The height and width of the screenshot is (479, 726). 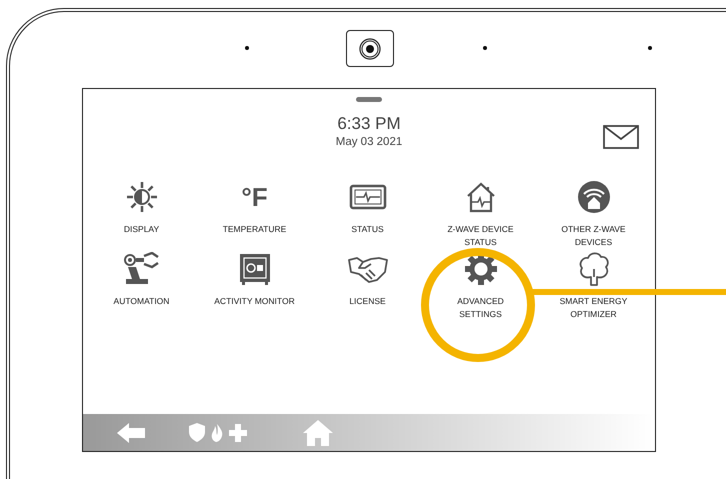 What do you see at coordinates (594, 308) in the screenshot?
I see `tile-label: SMART ENERGY OPTIMIZER` at bounding box center [594, 308].